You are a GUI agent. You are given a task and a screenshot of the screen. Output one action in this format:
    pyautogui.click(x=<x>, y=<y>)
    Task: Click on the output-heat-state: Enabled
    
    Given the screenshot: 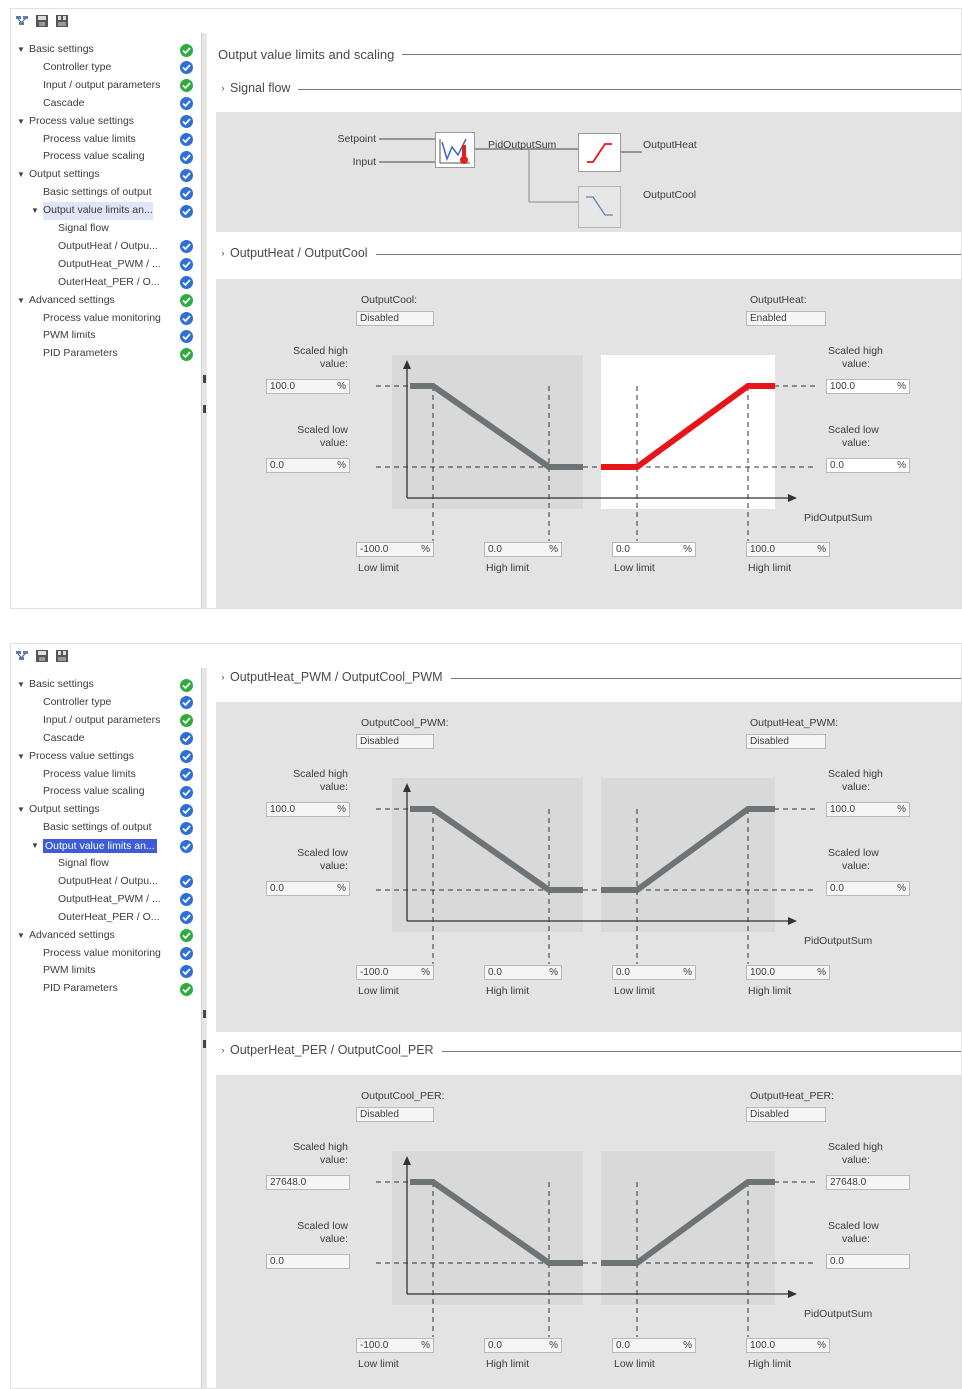 What is the action you would take?
    pyautogui.click(x=786, y=318)
    